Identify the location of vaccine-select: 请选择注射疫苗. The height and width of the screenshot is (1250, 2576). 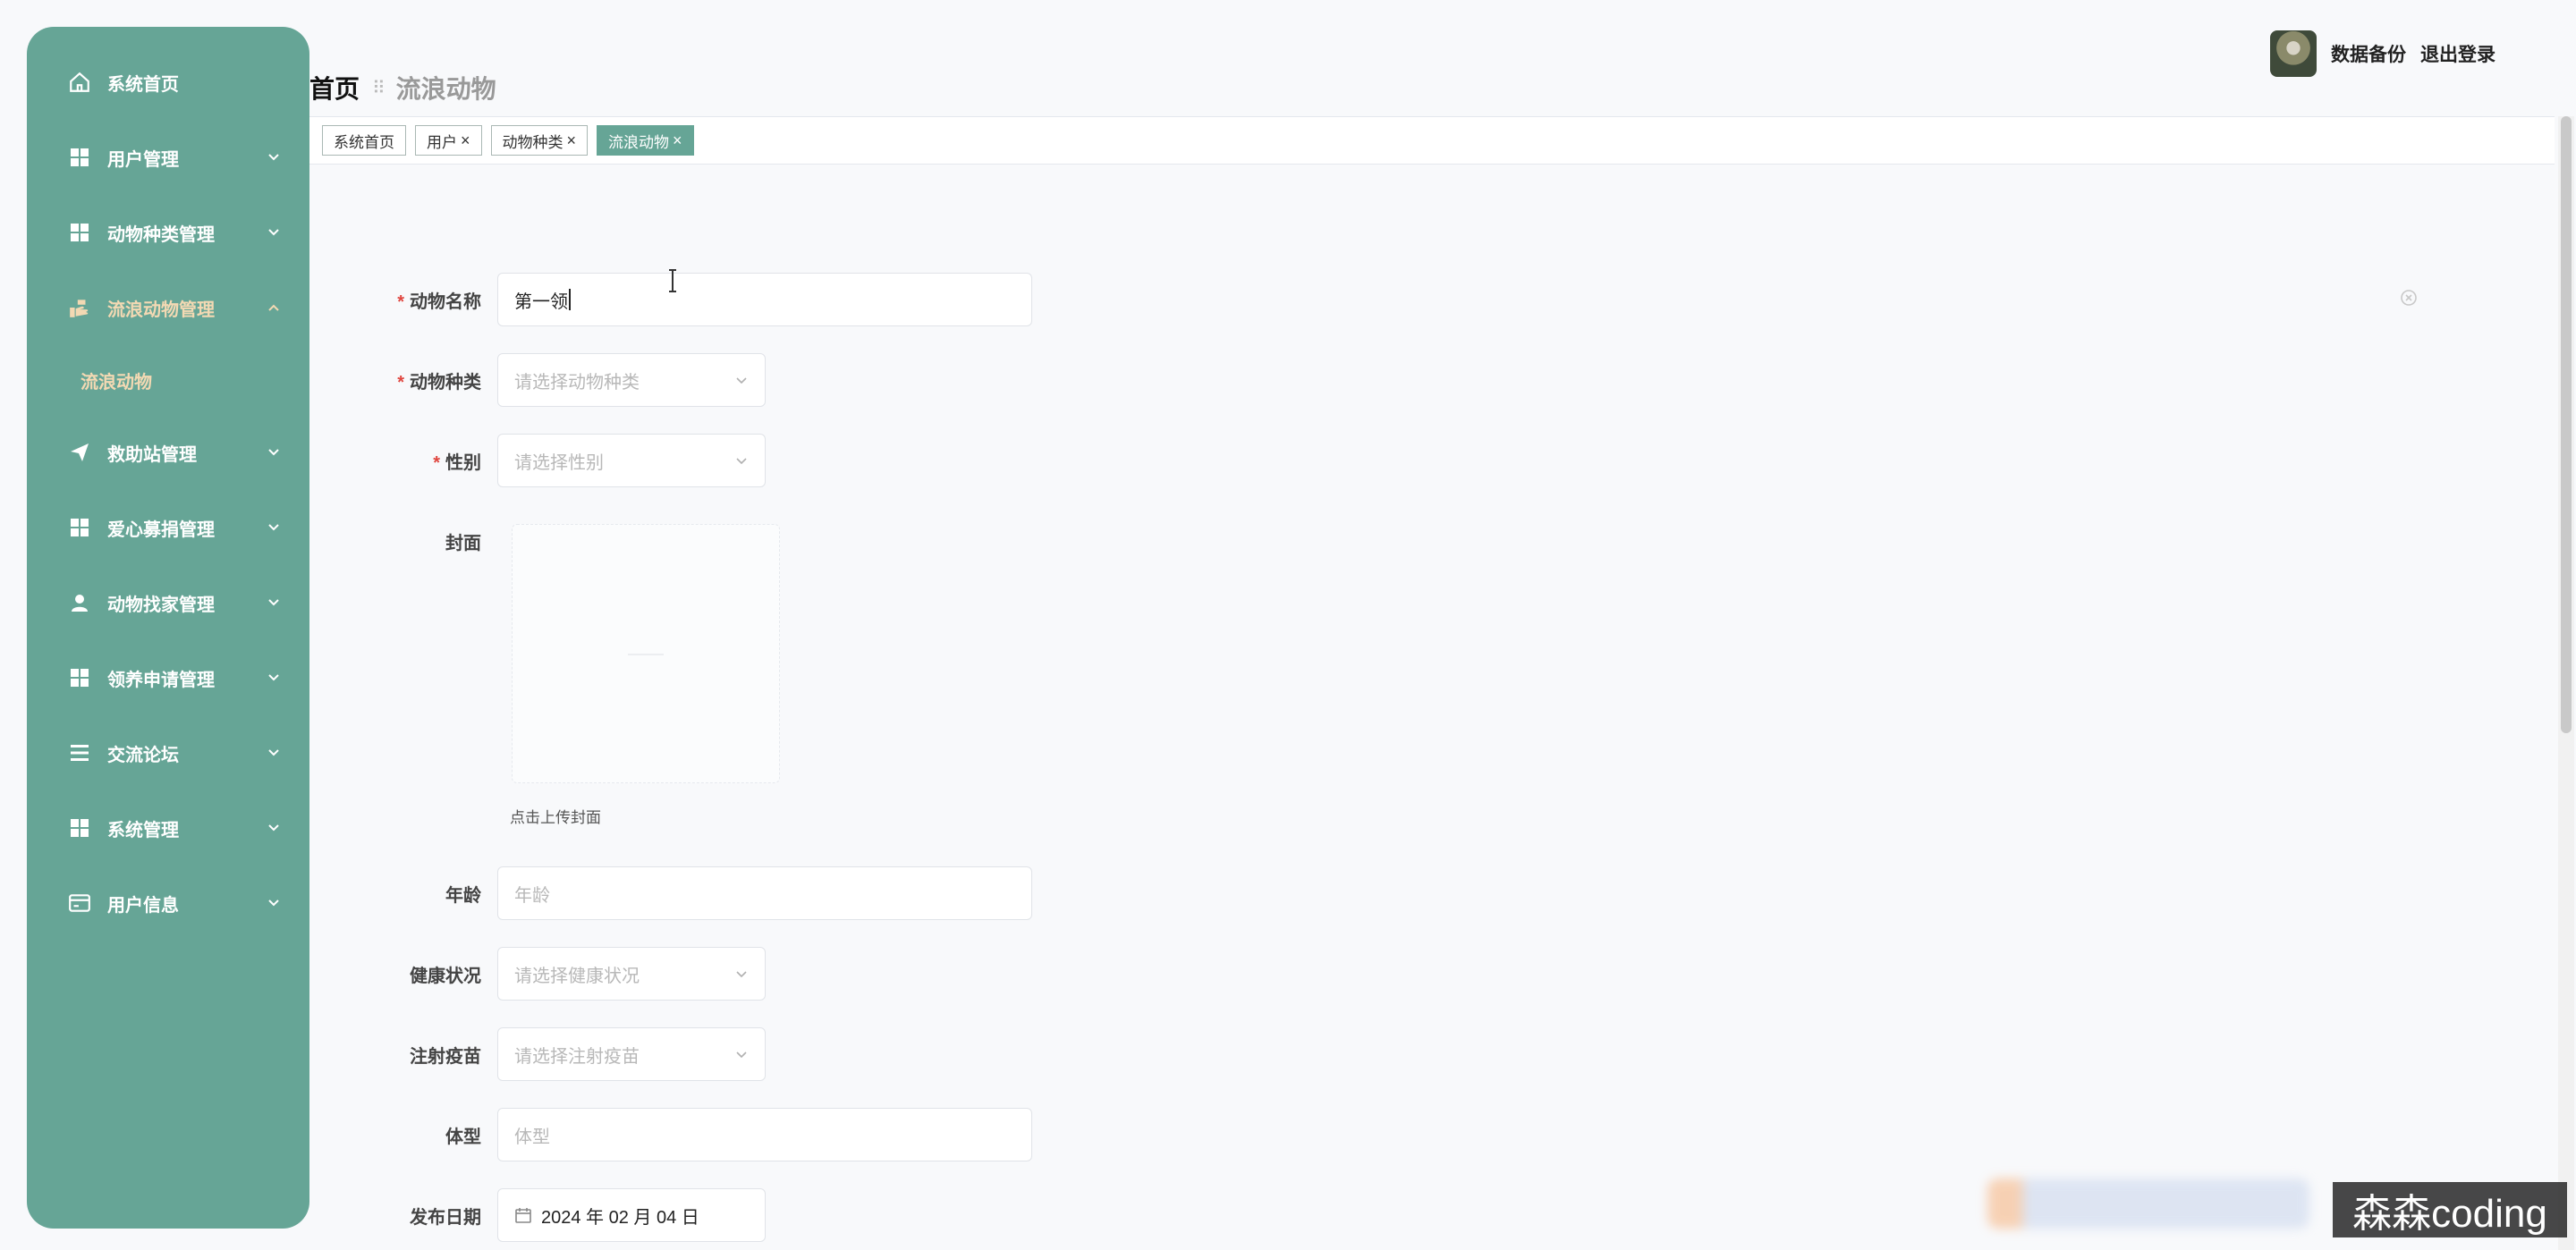
(631, 1054).